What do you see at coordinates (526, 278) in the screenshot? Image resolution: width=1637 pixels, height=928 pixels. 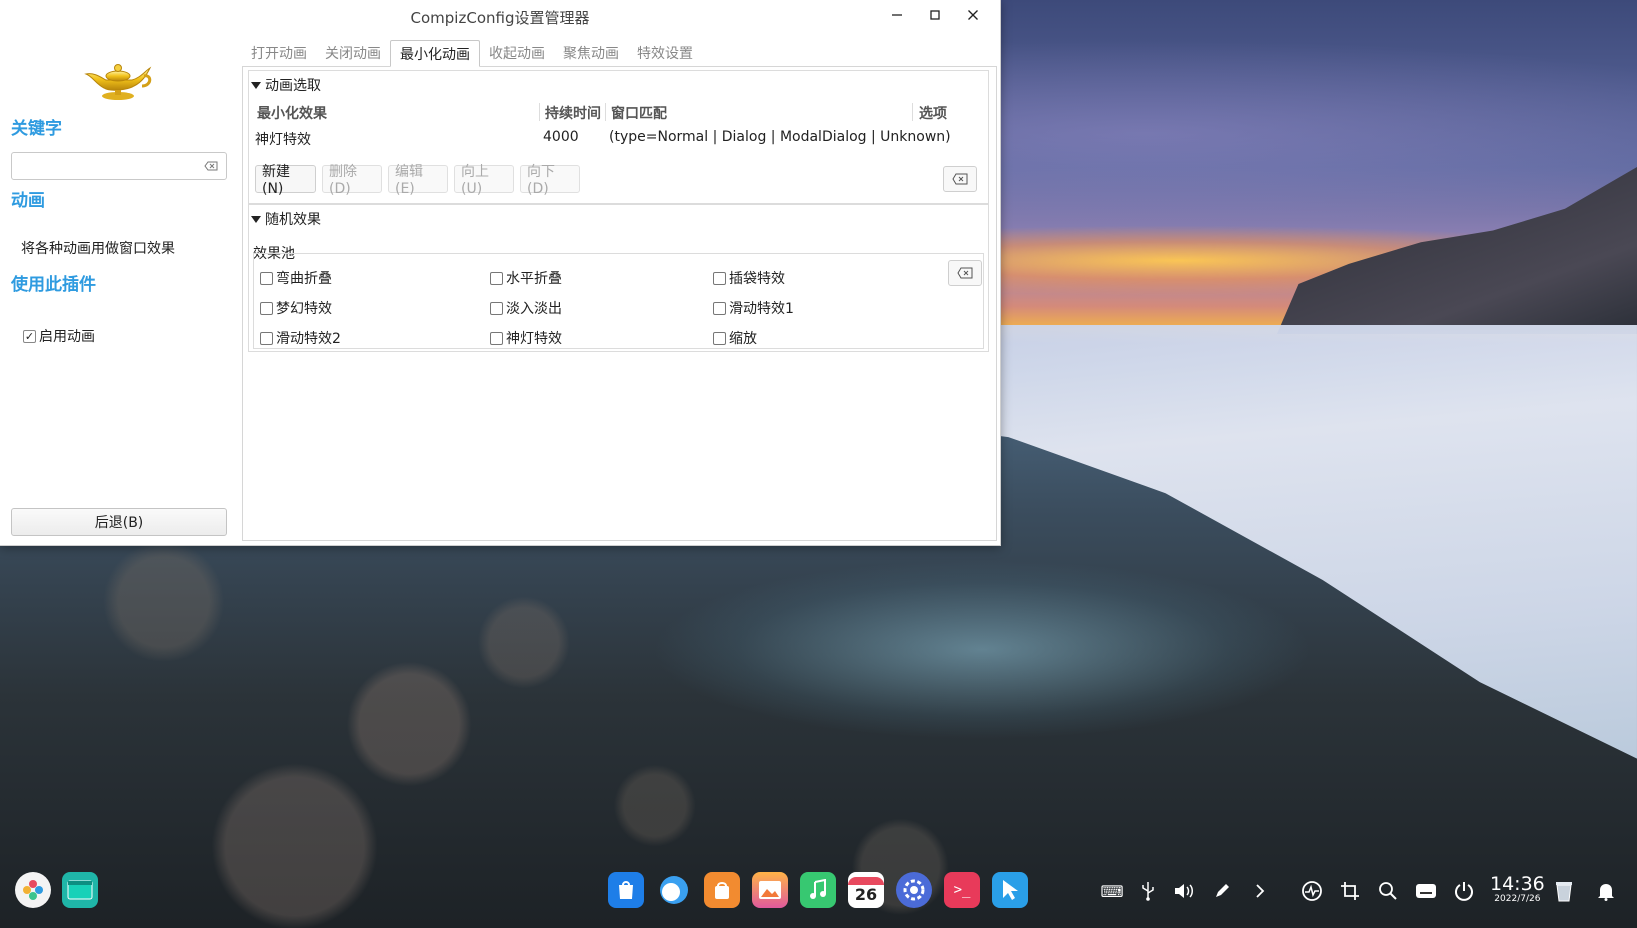 I see `effect-checkbox-horizontal-fold: 水平折叠` at bounding box center [526, 278].